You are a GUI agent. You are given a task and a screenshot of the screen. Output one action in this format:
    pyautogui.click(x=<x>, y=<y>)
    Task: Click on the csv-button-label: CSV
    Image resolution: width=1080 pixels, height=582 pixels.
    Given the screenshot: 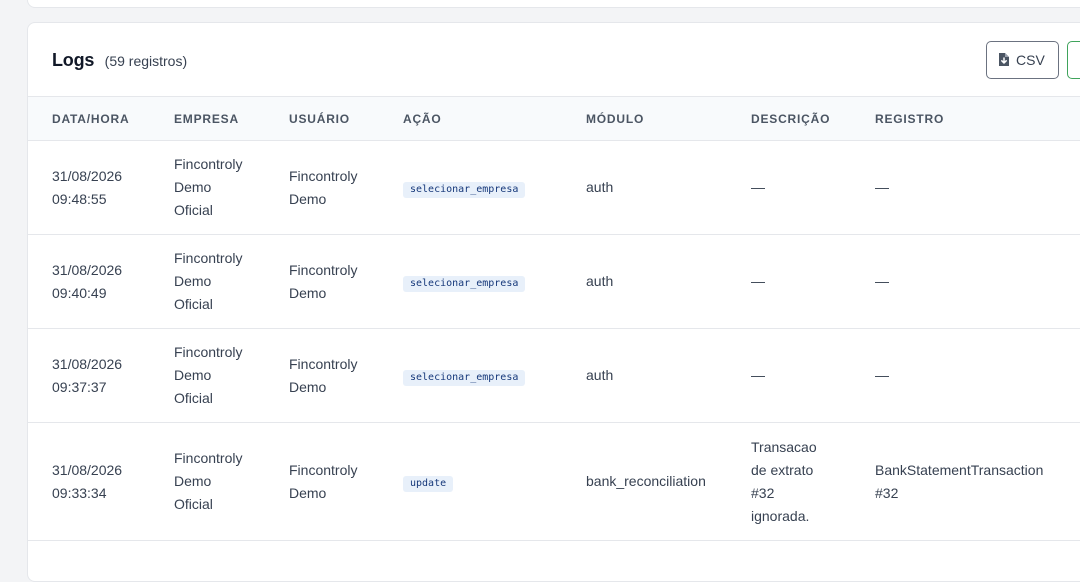 What is the action you would take?
    pyautogui.click(x=1030, y=60)
    